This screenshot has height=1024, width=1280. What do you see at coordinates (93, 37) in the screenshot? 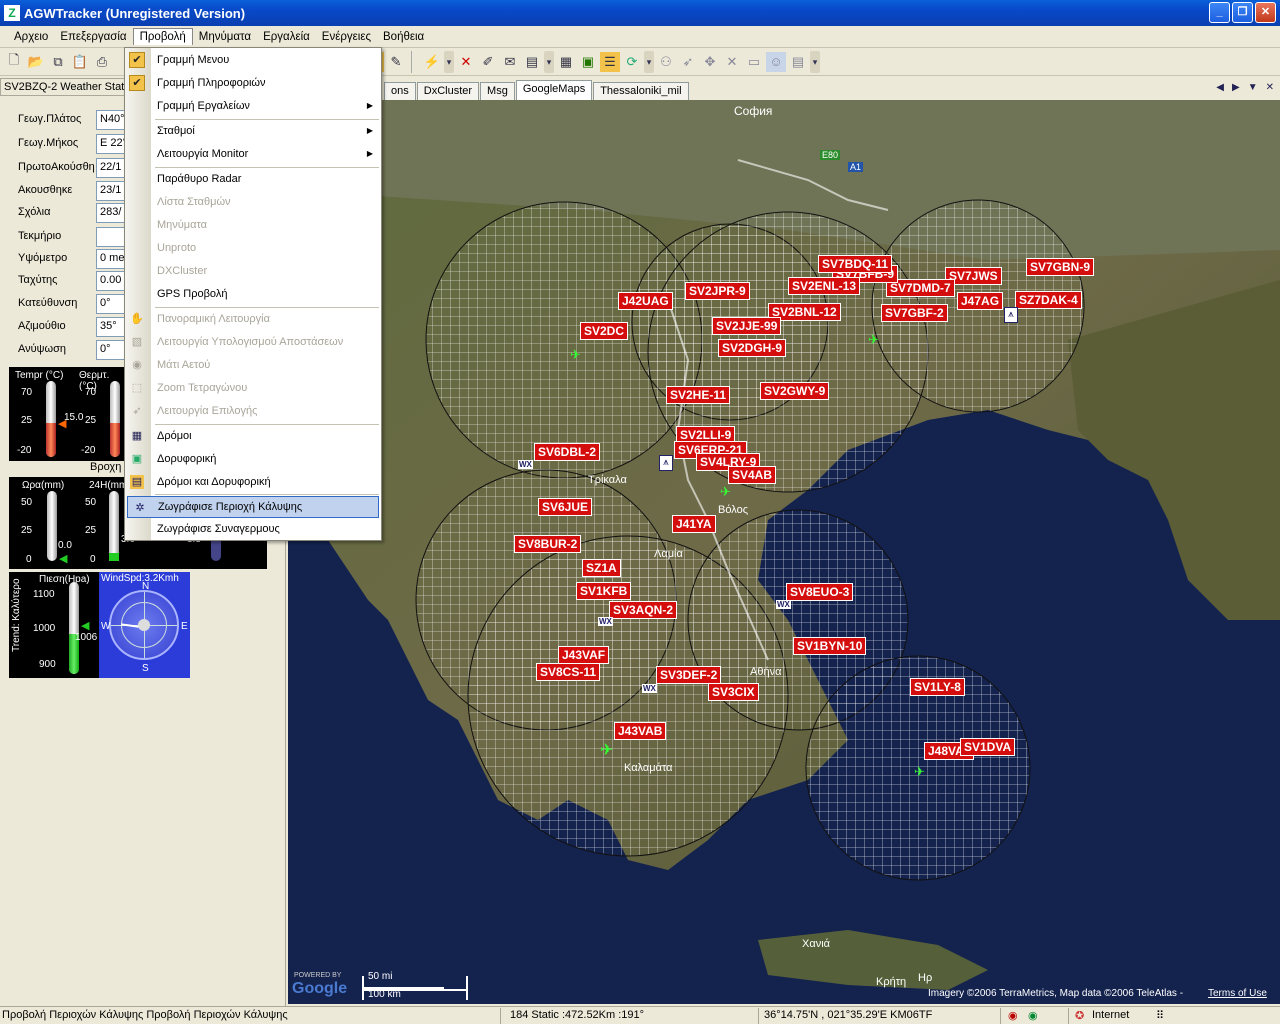
I see `menu-edit: Επεξεργασία` at bounding box center [93, 37].